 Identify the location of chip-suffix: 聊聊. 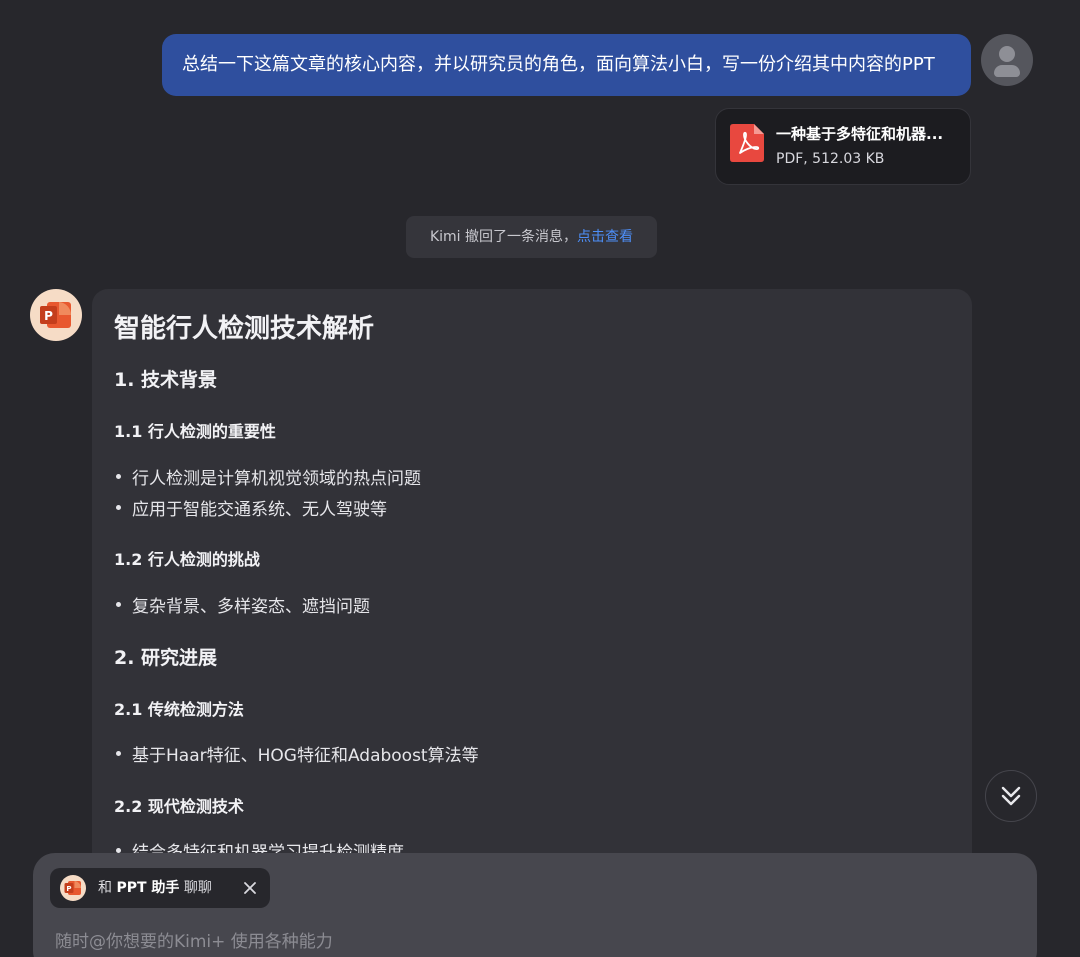
(197, 888).